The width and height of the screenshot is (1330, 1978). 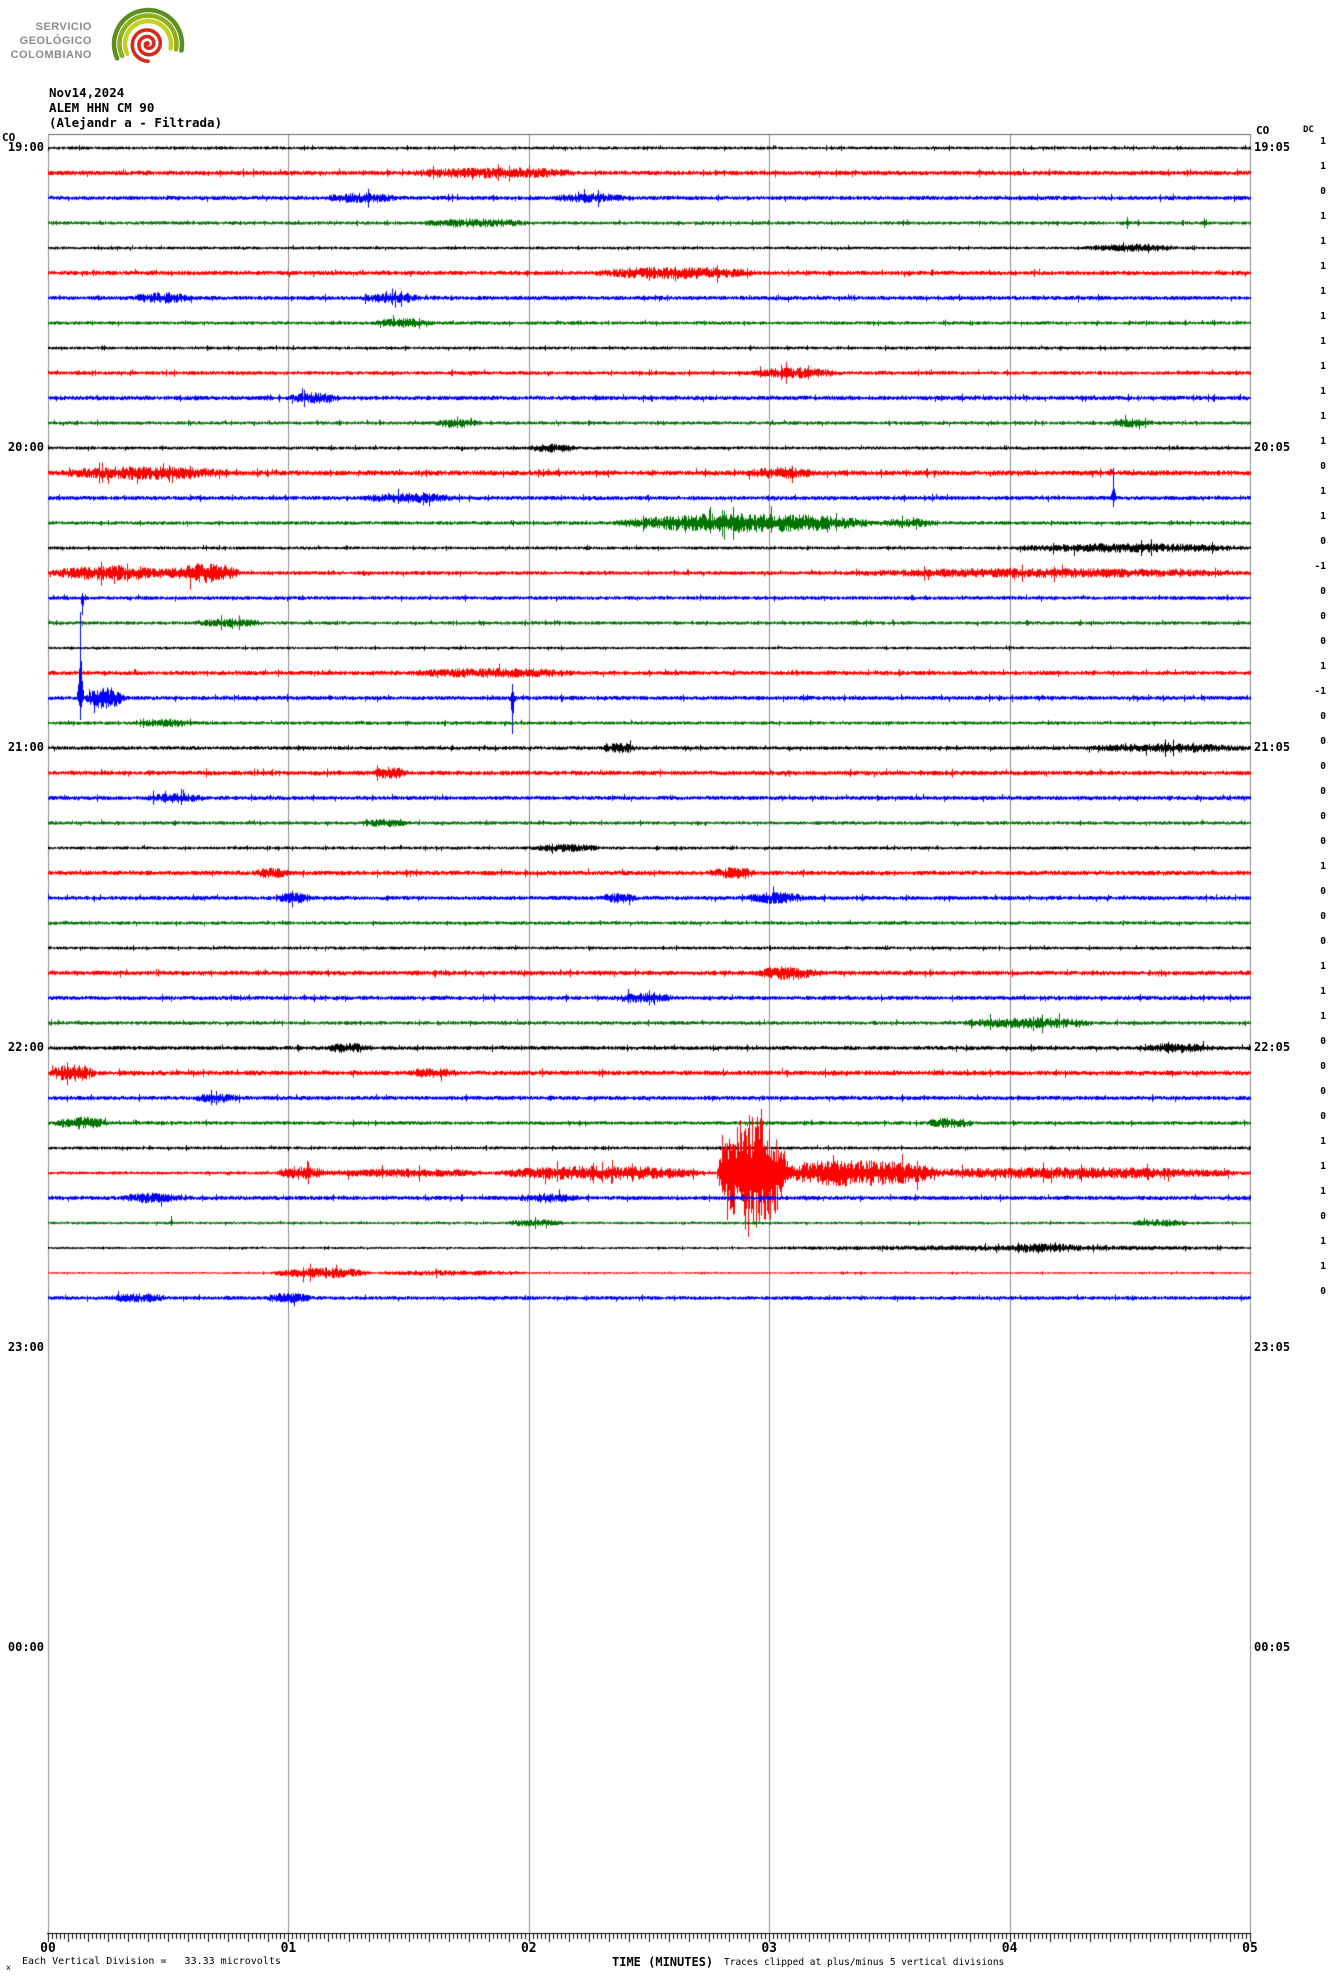 I want to click on dc-value-2205: 0, so click(x=1323, y=1066).